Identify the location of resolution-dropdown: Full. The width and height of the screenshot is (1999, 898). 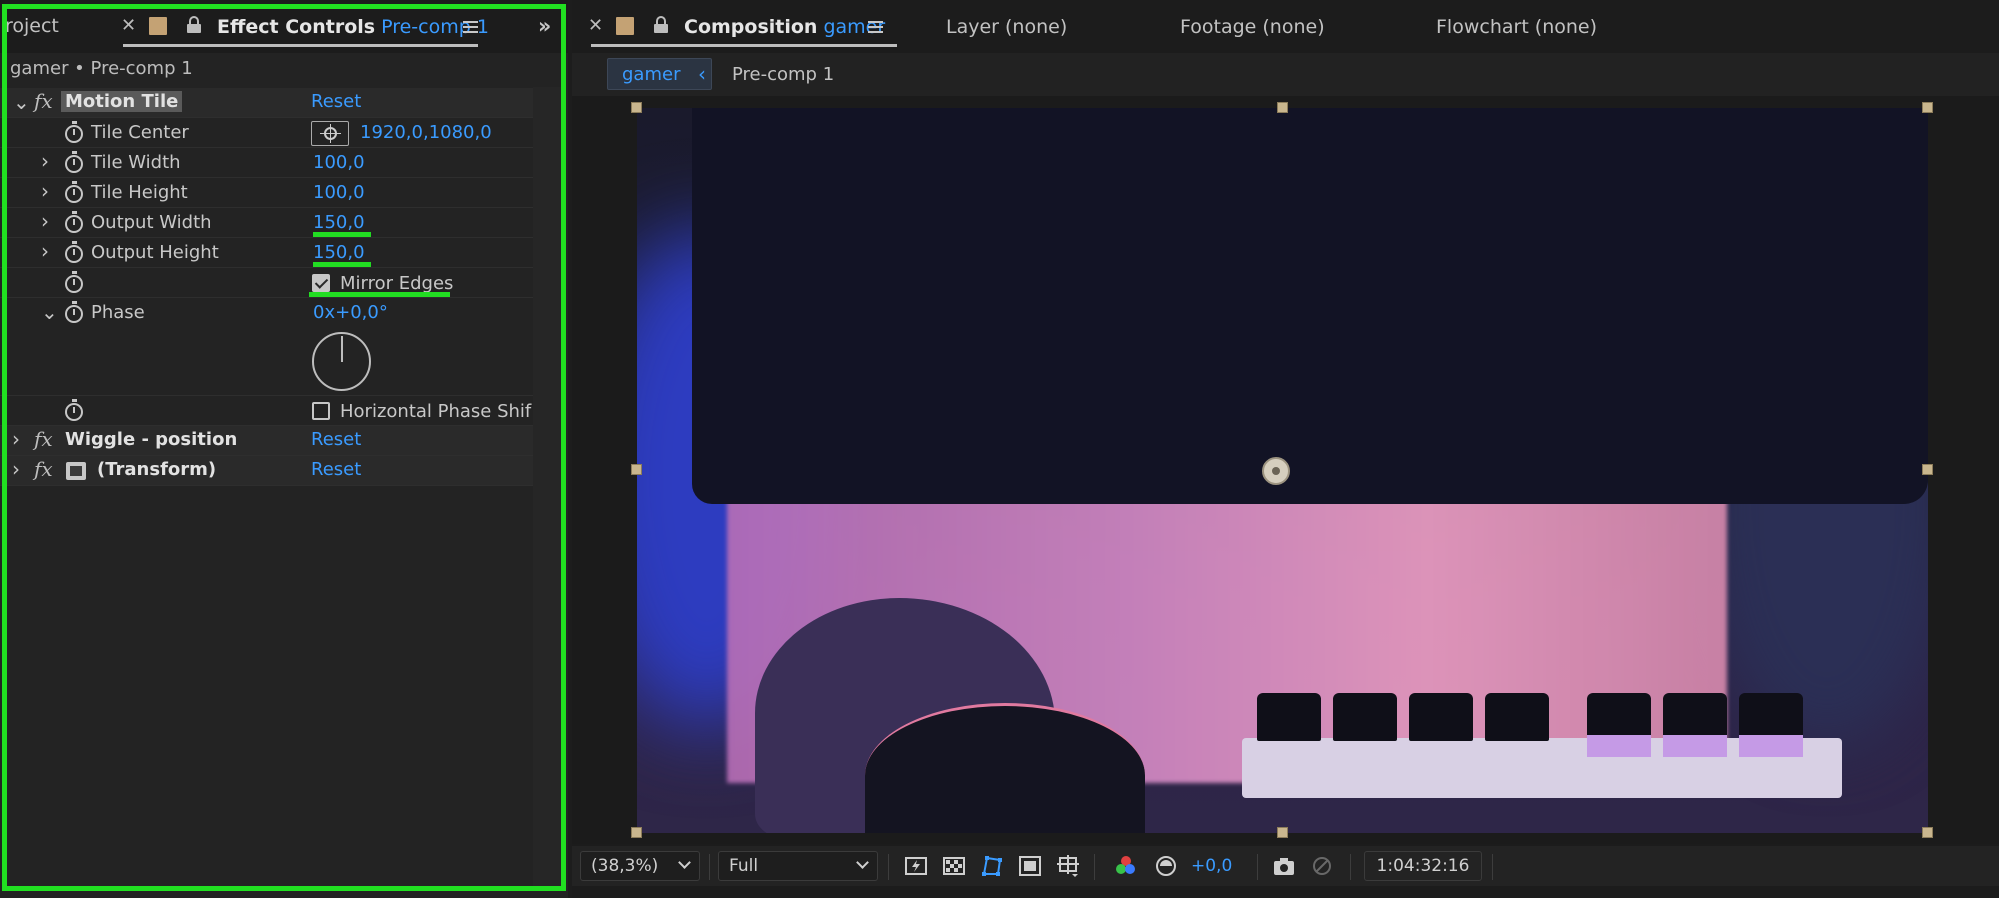
(798, 866).